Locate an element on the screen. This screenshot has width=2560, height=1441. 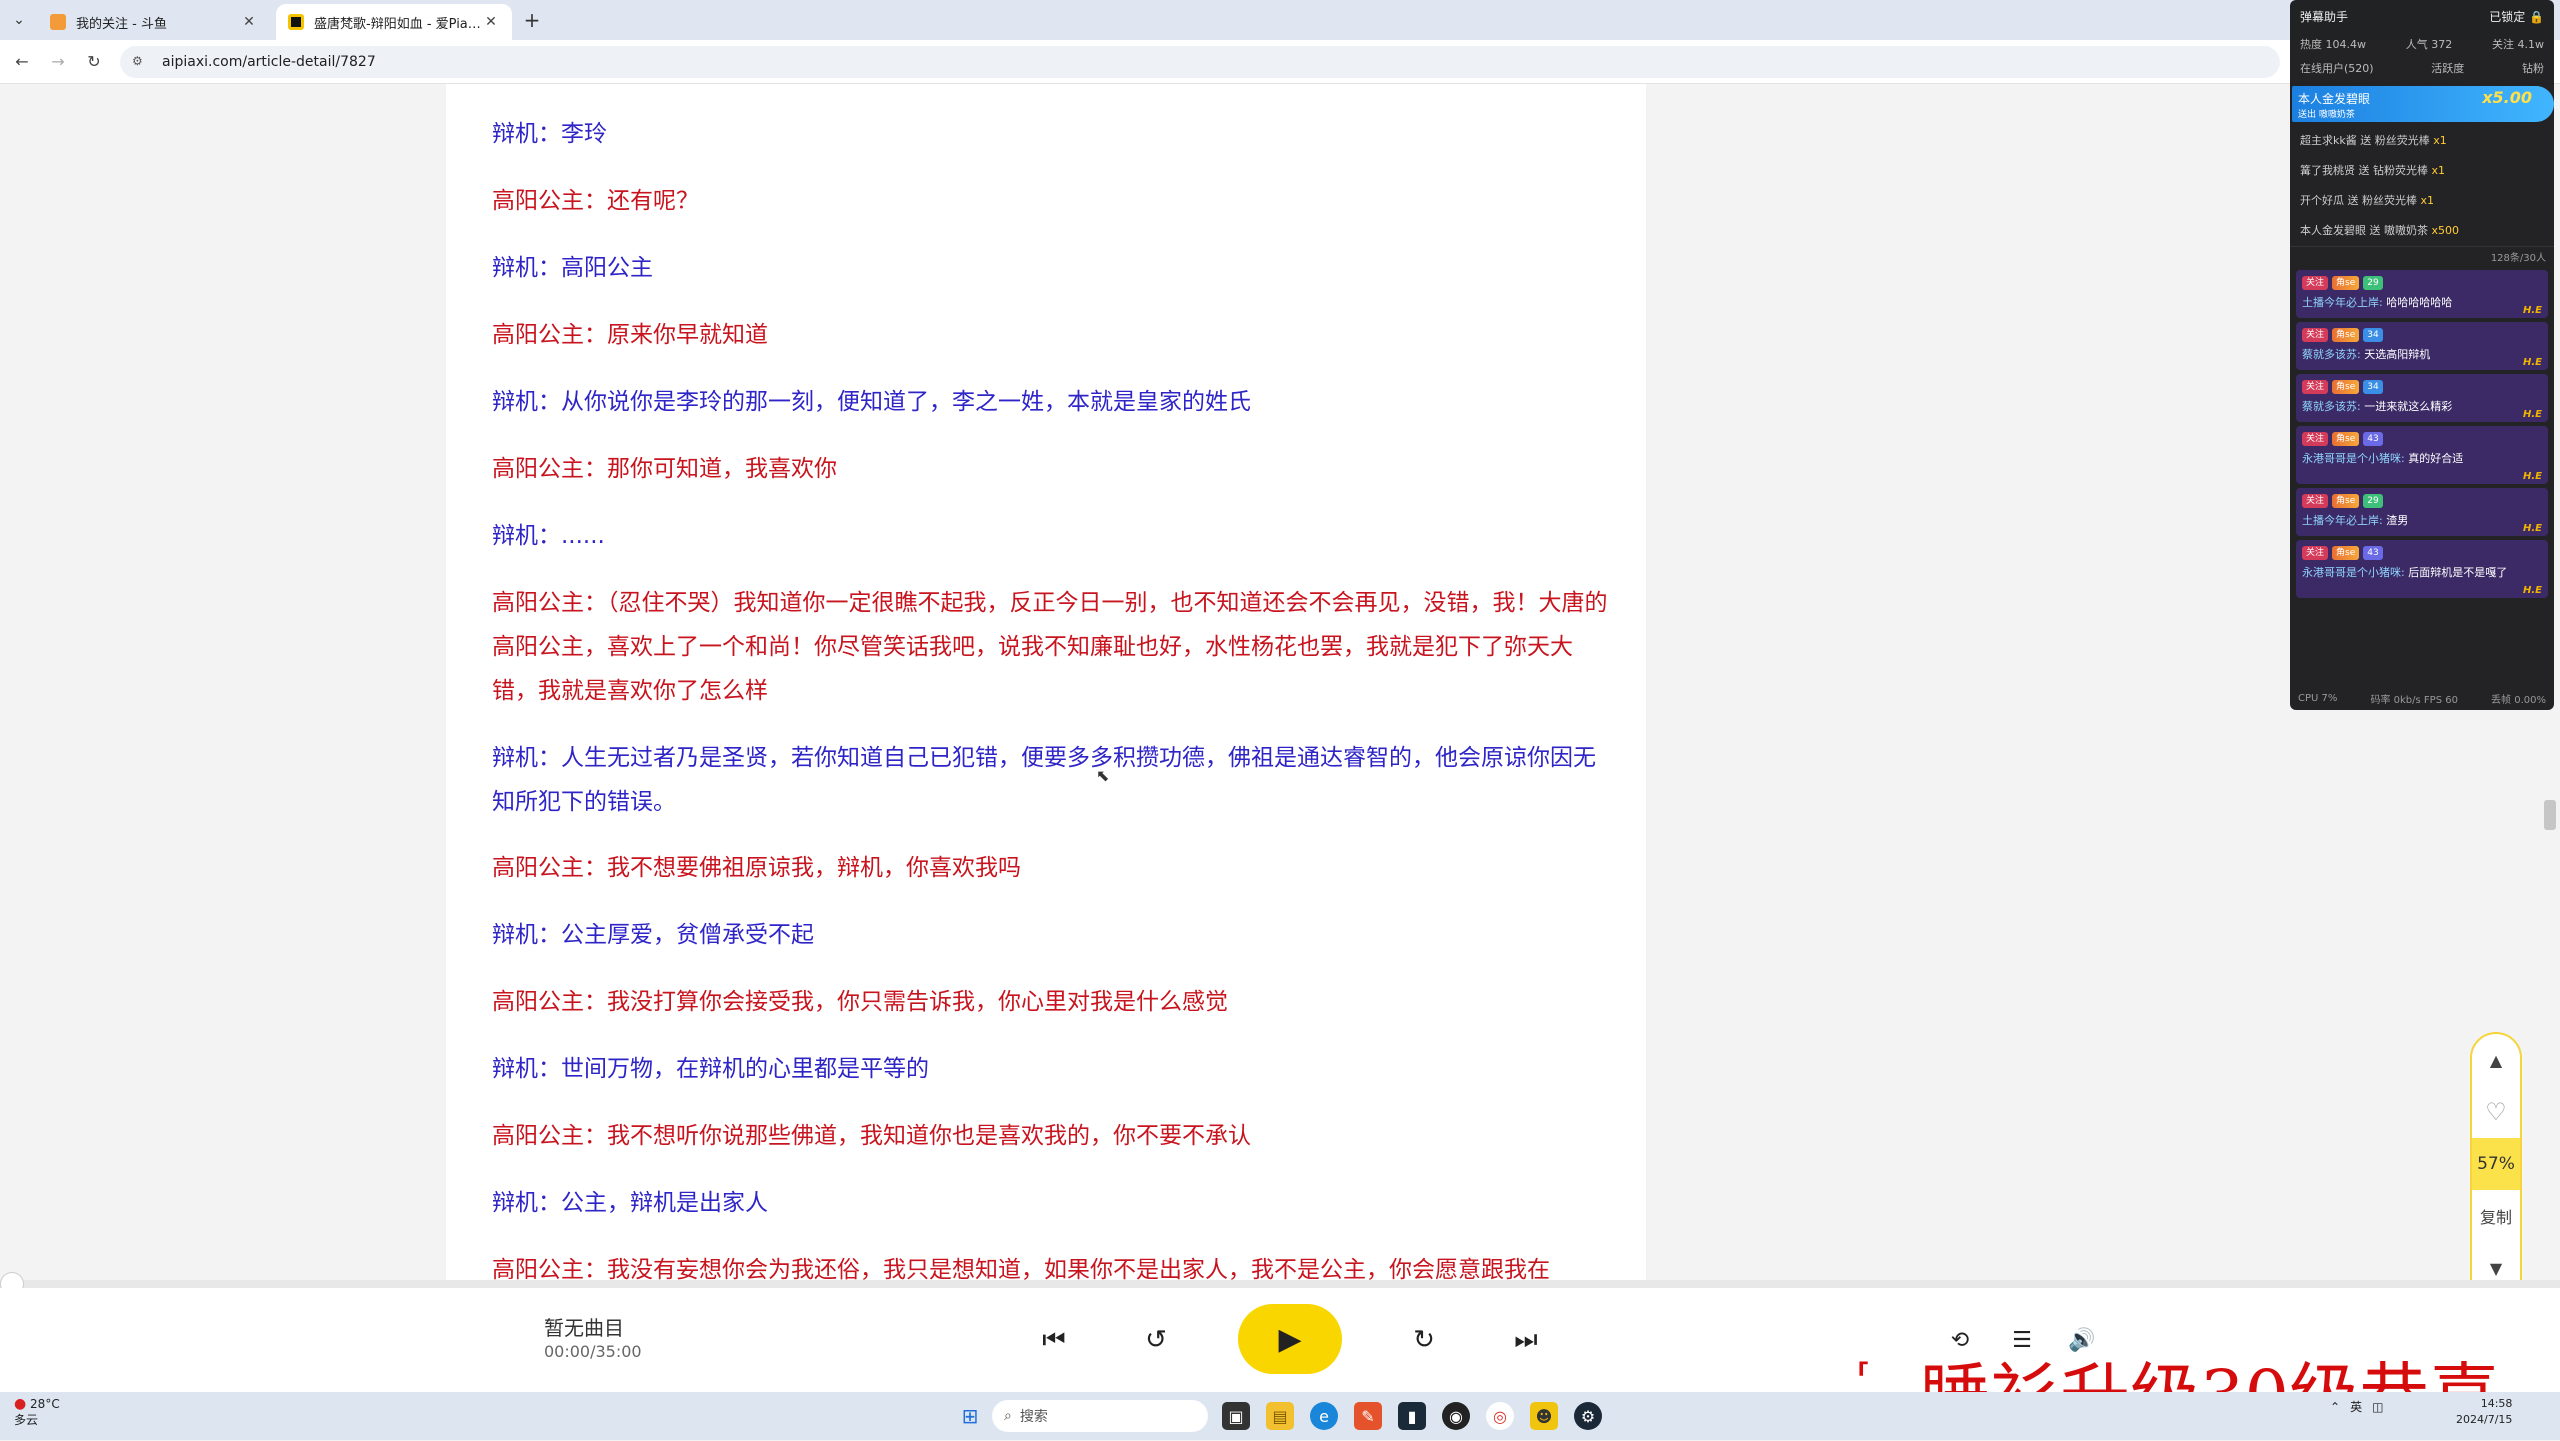
douyu-app-icon: ☻ is located at coordinates (1544, 1416).